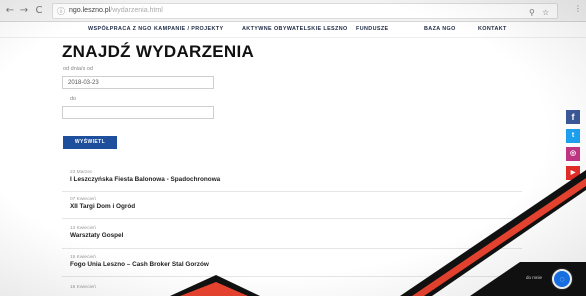 The image size is (586, 296). What do you see at coordinates (372, 29) in the screenshot?
I see `nav-item-fundusze: FUNDUSZE` at bounding box center [372, 29].